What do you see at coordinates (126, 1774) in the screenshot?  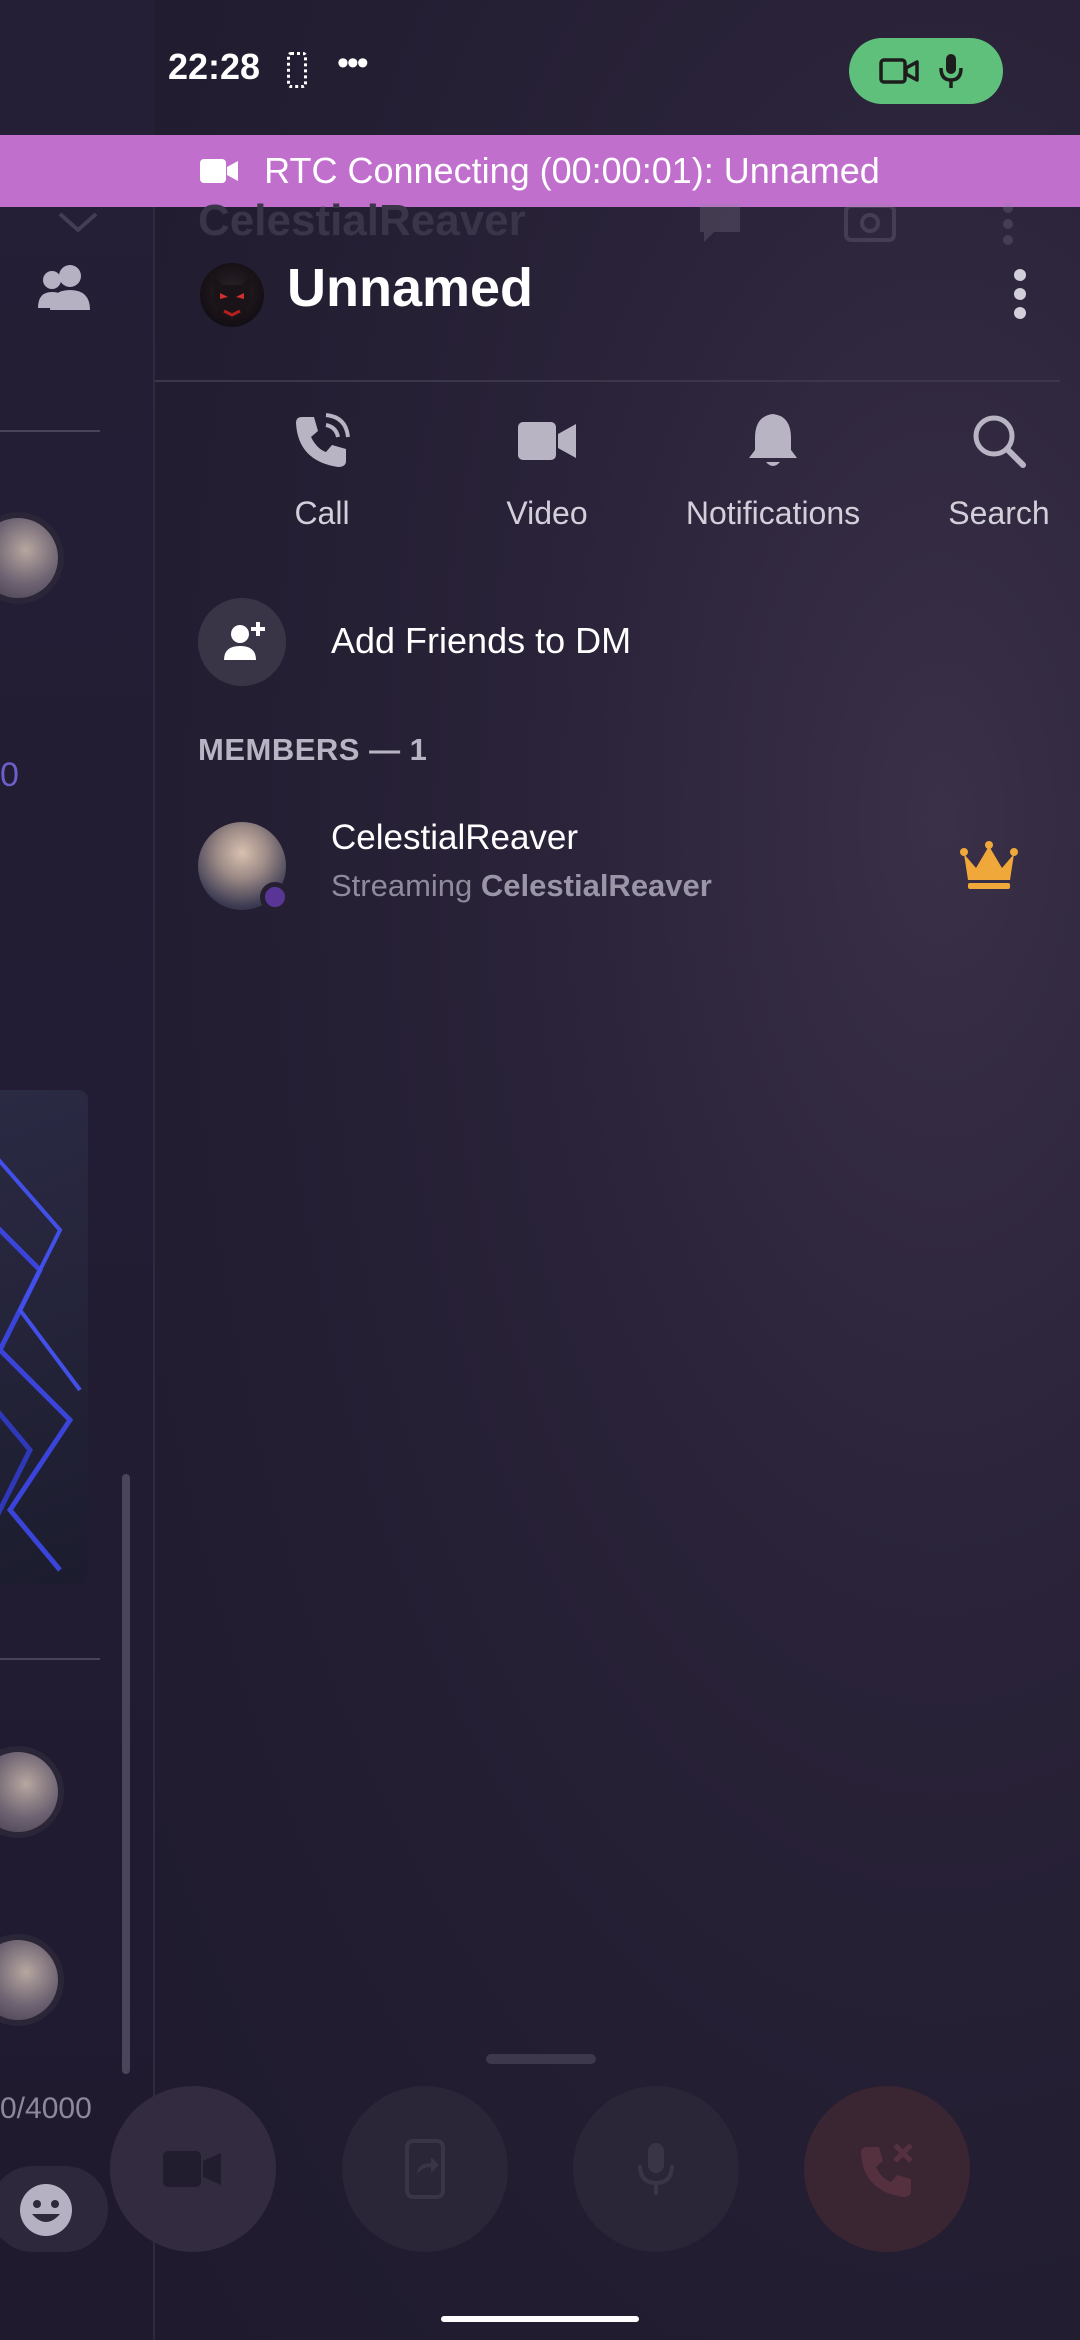 I see `scrollbar` at bounding box center [126, 1774].